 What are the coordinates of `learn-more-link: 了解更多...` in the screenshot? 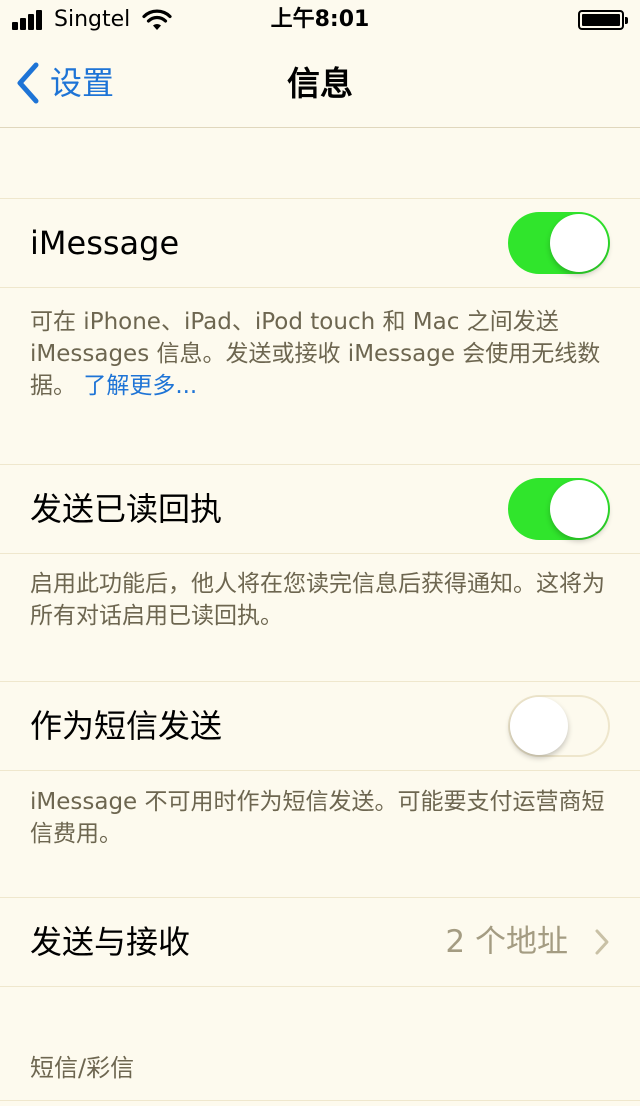 It's located at (140, 386).